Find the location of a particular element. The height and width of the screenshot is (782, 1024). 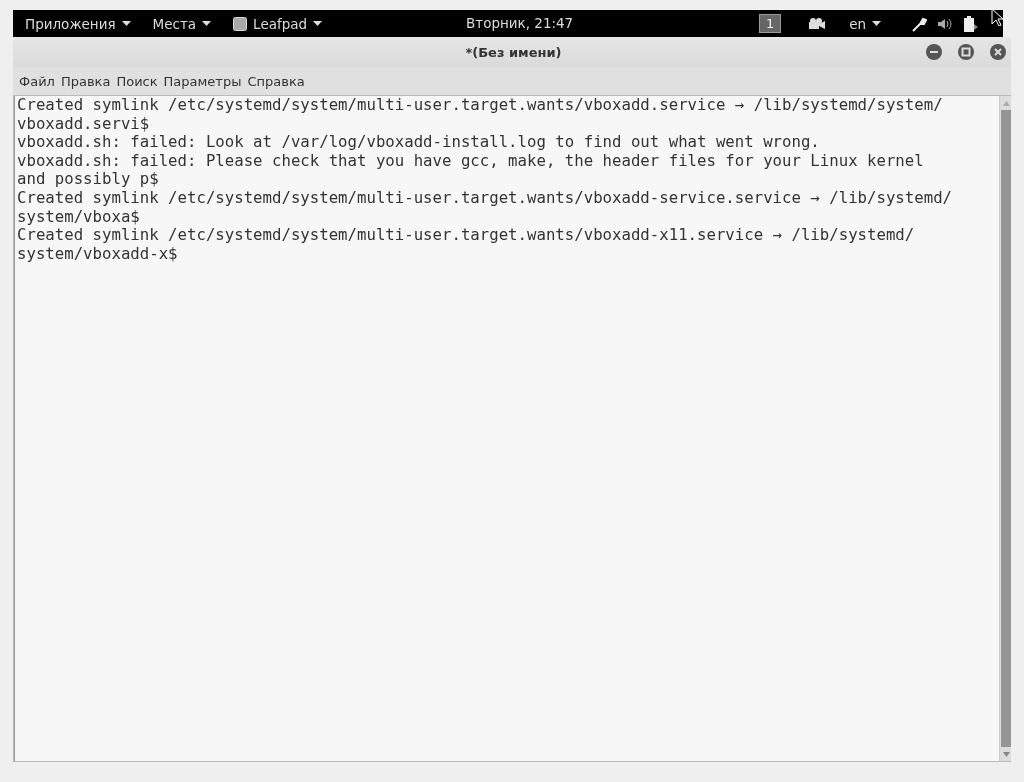

notepad-icon is located at coordinates (240, 23).